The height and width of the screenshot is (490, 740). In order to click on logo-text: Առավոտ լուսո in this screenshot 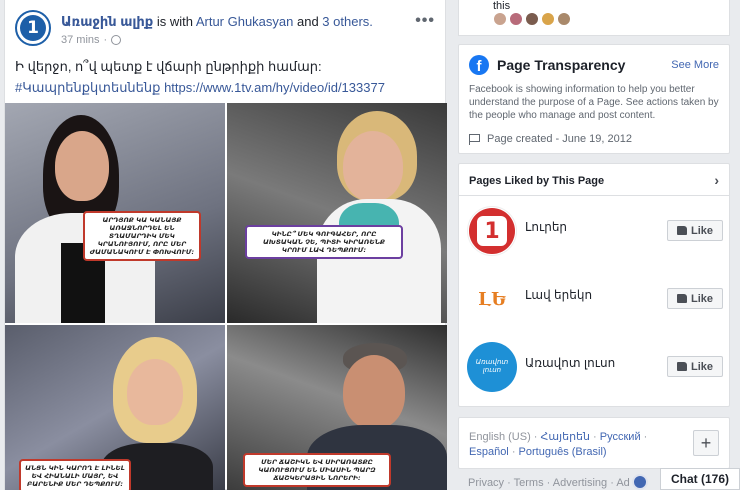, I will do `click(492, 366)`.